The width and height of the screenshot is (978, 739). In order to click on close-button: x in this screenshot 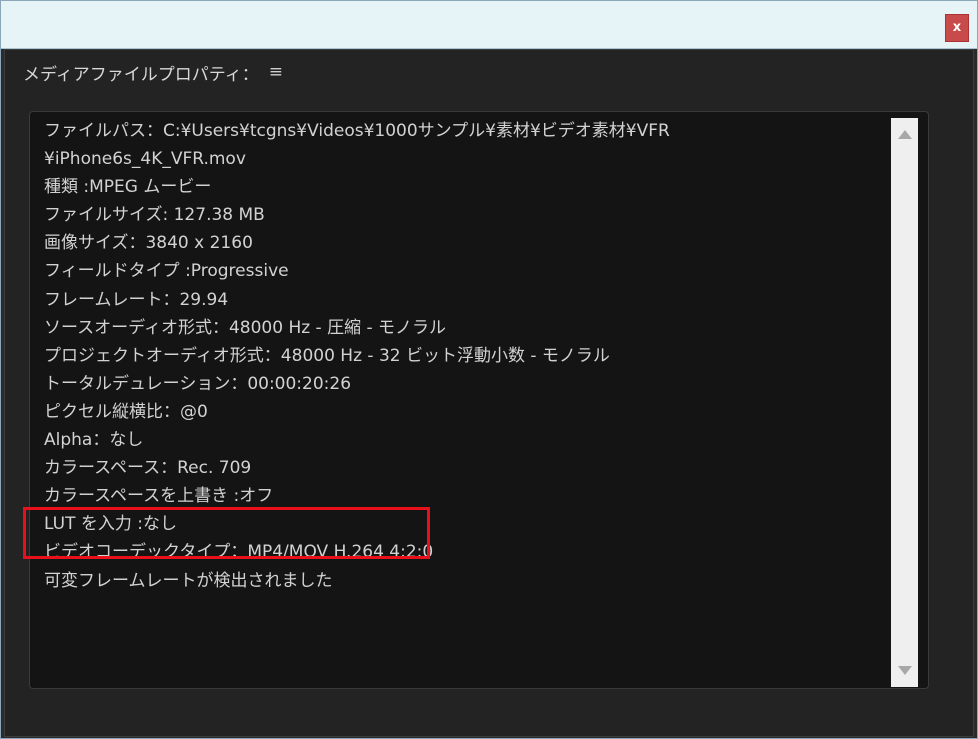, I will do `click(957, 28)`.